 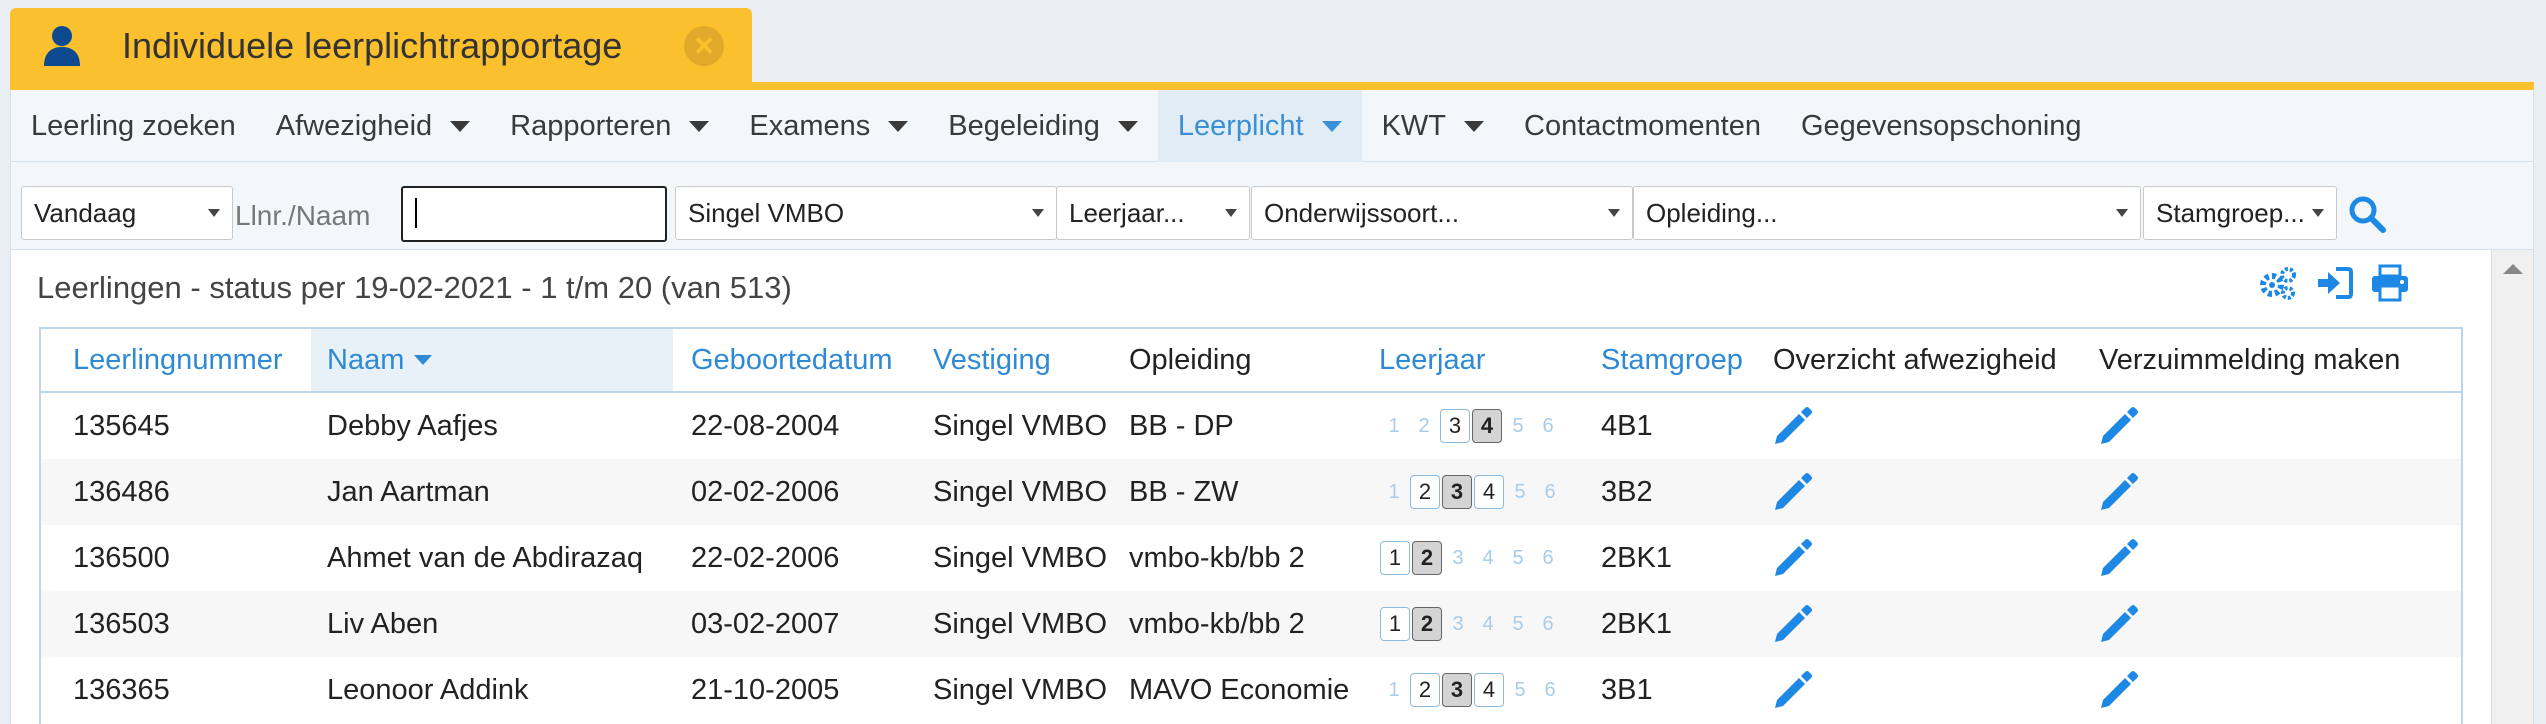 I want to click on nav-item-label: Examens, so click(x=810, y=125).